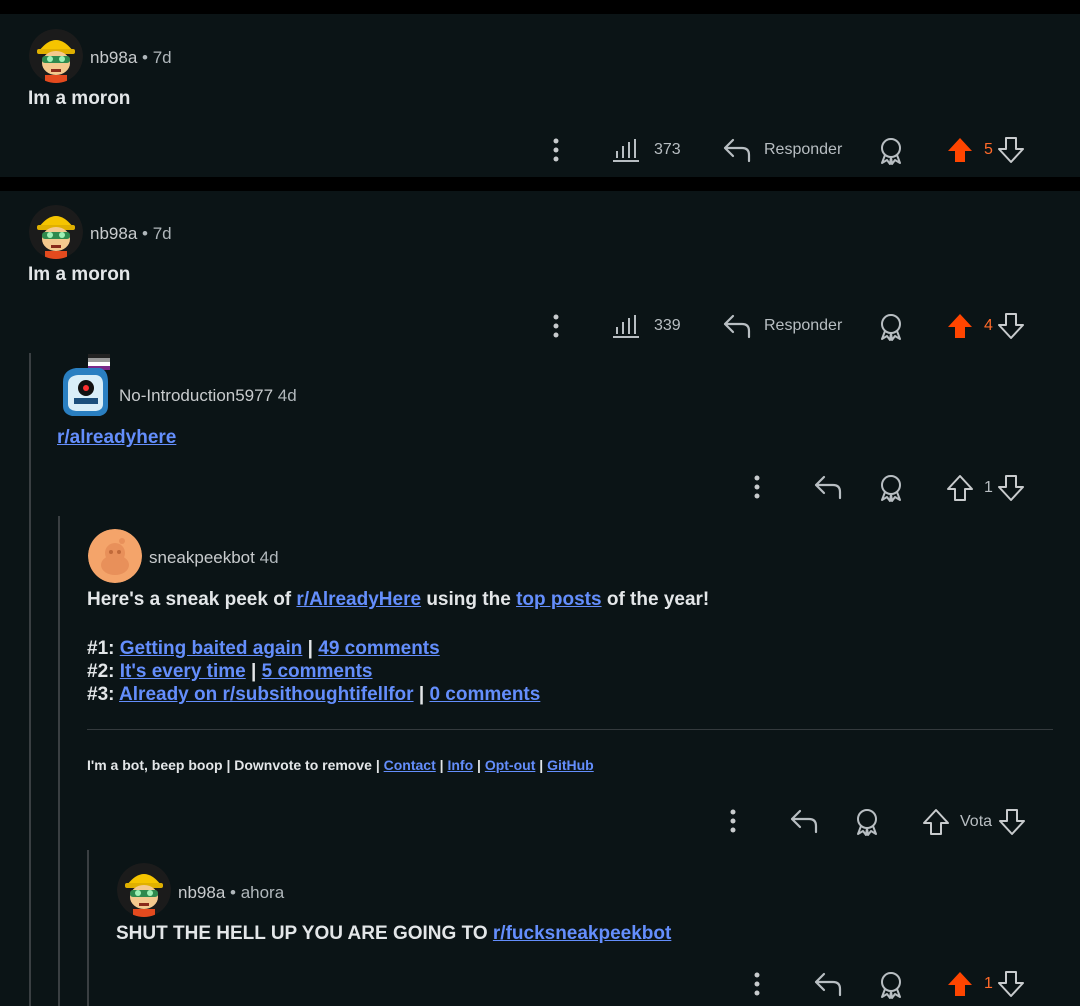 The image size is (1080, 1006). I want to click on comment-author: sneakpeekbot, so click(202, 557).